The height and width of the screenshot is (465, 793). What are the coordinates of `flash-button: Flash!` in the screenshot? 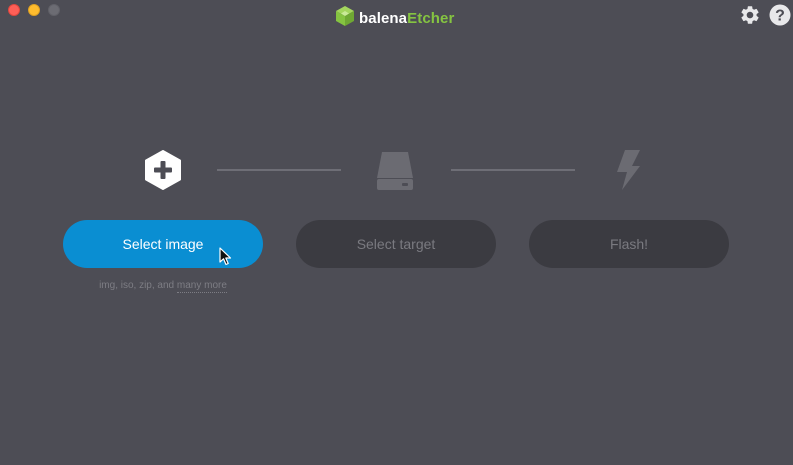 It's located at (629, 244).